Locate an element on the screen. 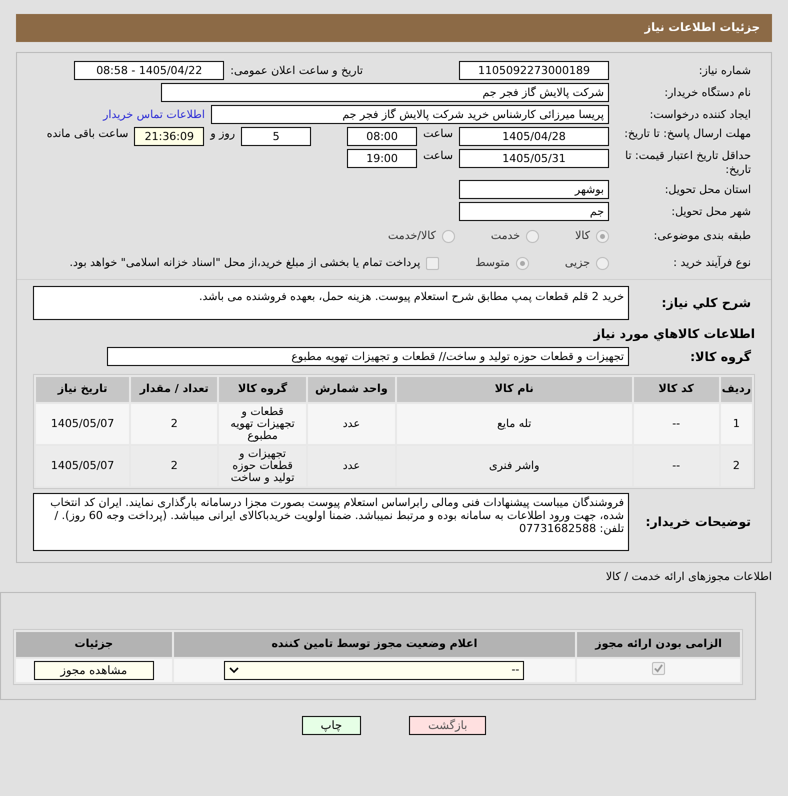  field-label: مهلت ارسال پاسخ: تا تاریخ: is located at coordinates (687, 134).